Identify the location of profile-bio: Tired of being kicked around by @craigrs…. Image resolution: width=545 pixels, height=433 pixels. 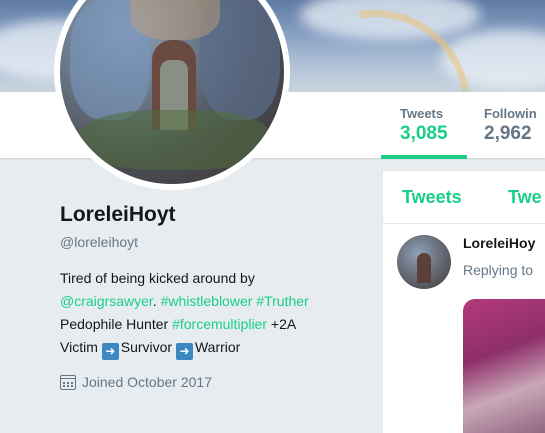
(215, 313).